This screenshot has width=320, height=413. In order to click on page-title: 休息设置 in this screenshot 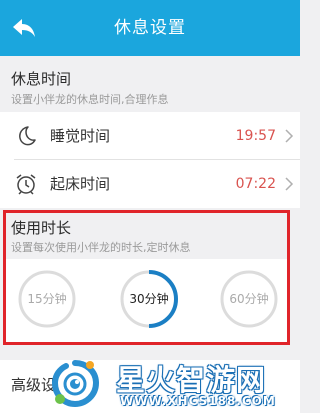, I will do `click(150, 28)`.